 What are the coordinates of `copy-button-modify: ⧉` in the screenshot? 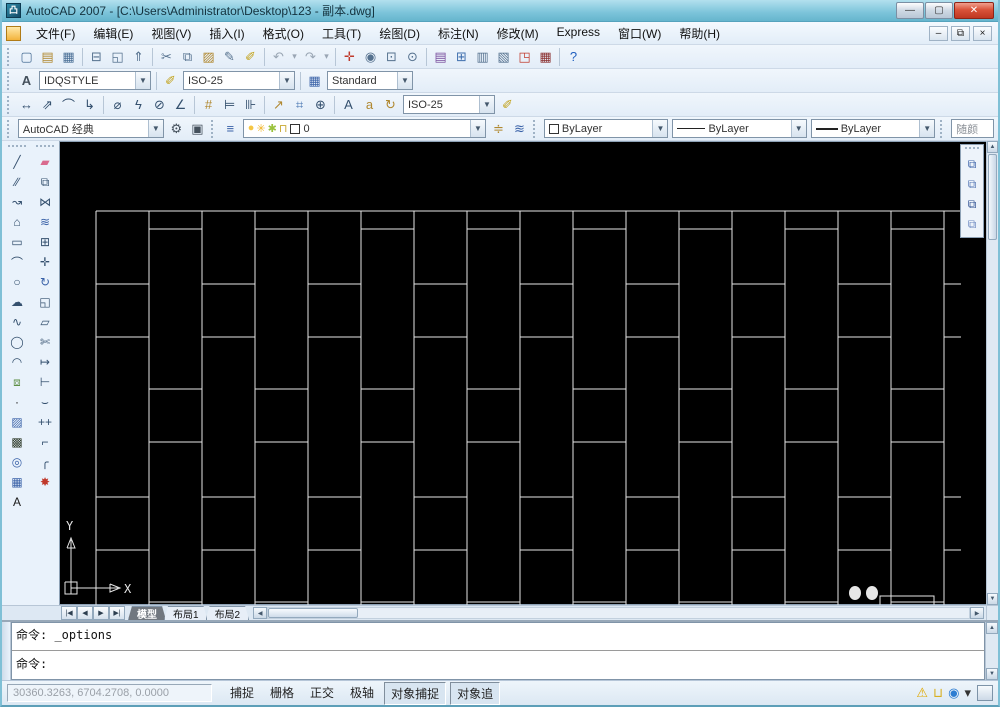 It's located at (45, 182).